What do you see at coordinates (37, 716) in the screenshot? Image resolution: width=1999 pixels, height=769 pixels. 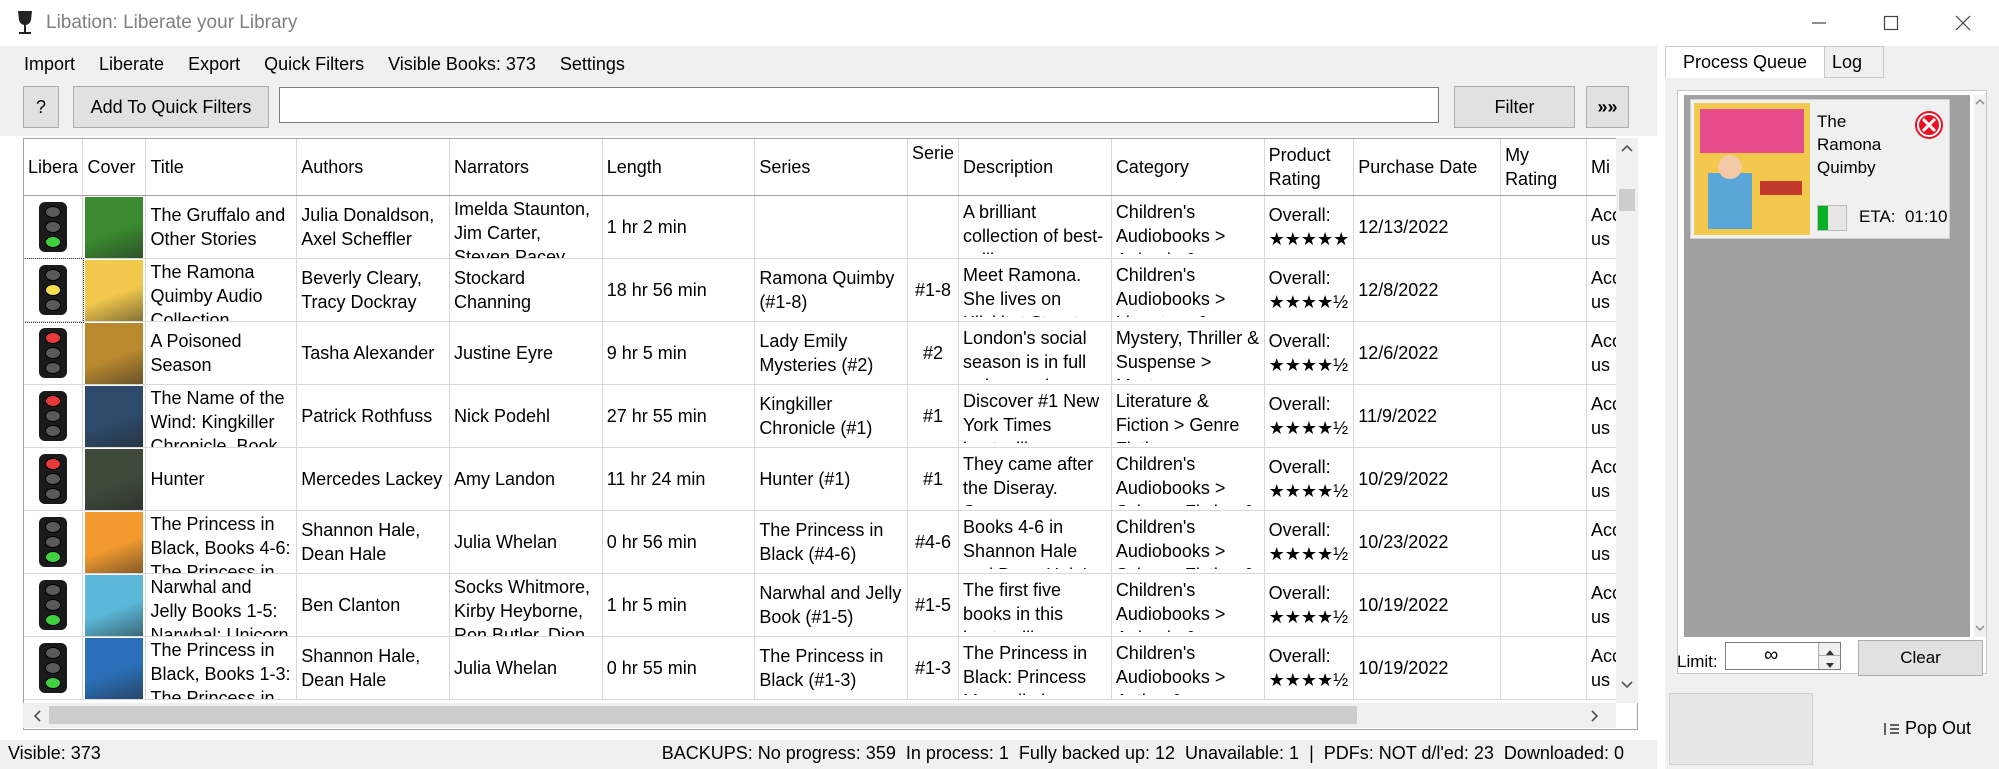 I see `scroll-left-icon` at bounding box center [37, 716].